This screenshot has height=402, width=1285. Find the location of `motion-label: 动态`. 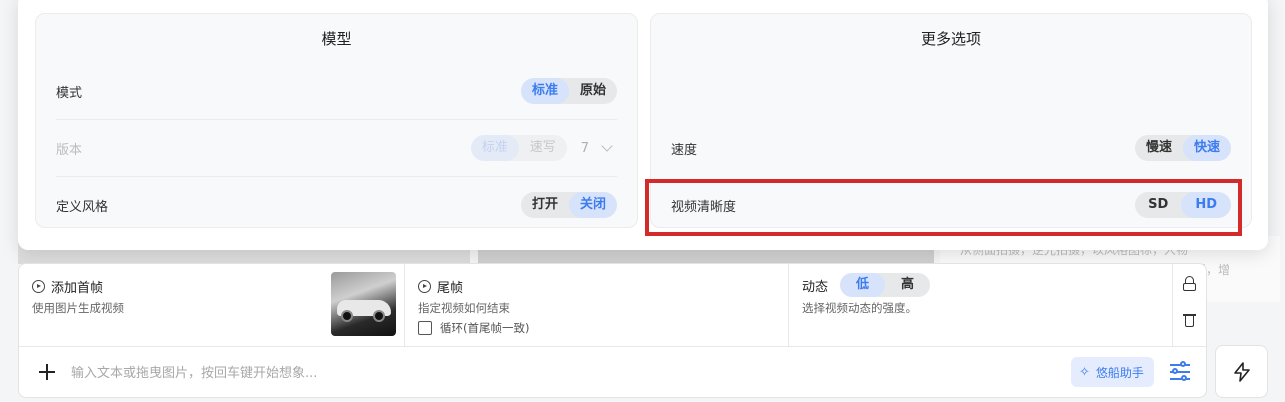

motion-label: 动态 is located at coordinates (815, 287).